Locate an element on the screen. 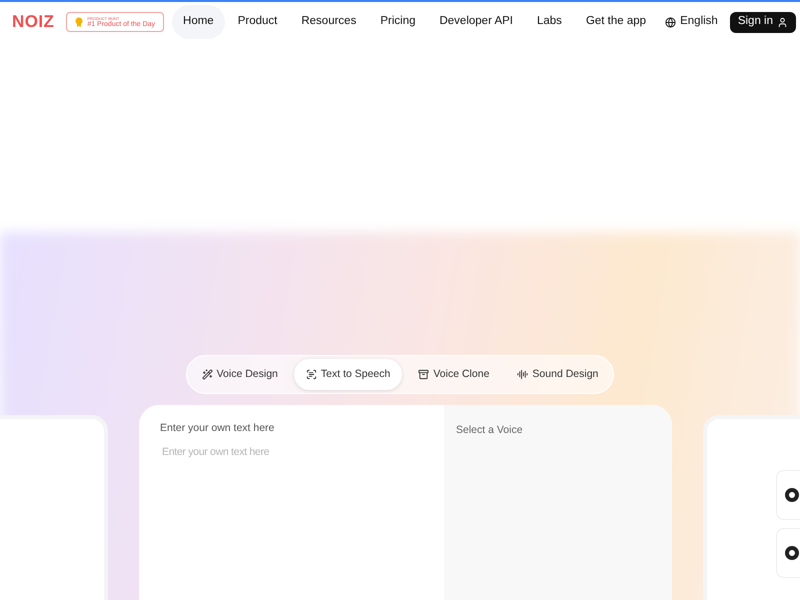 Image resolution: width=800 pixels, height=600 pixels. sign-in-button: Sign in is located at coordinates (763, 22).